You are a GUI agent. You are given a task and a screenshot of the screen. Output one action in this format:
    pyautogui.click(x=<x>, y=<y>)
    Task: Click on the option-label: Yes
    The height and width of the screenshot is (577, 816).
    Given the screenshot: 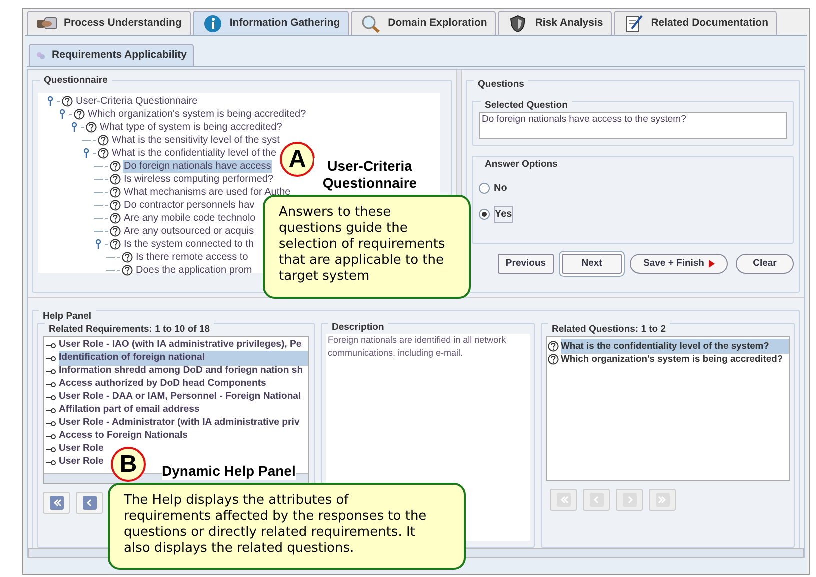 What is the action you would take?
    pyautogui.click(x=504, y=214)
    